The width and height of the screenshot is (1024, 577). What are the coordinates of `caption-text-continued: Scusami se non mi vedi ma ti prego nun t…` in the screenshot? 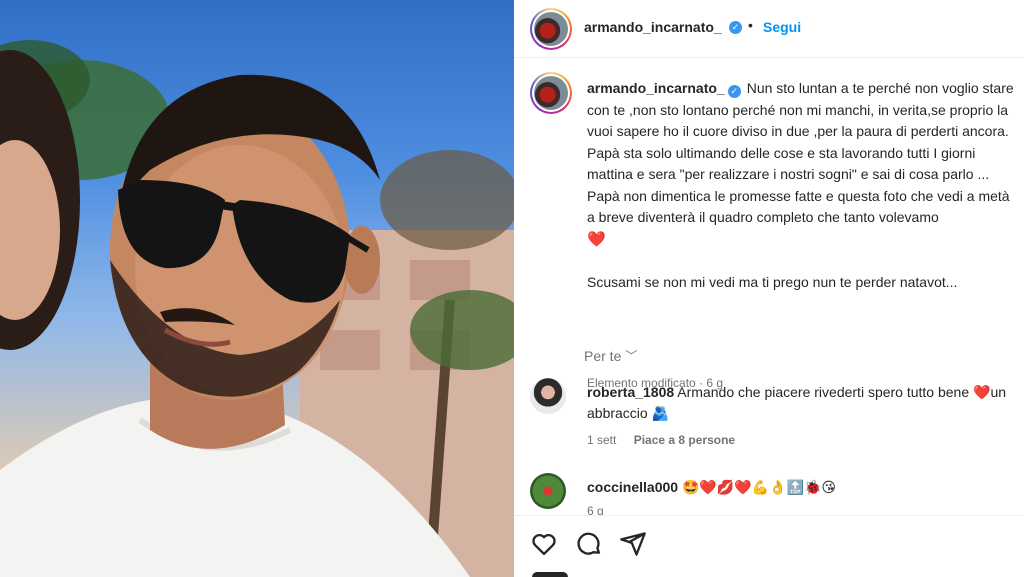 It's located at (772, 281).